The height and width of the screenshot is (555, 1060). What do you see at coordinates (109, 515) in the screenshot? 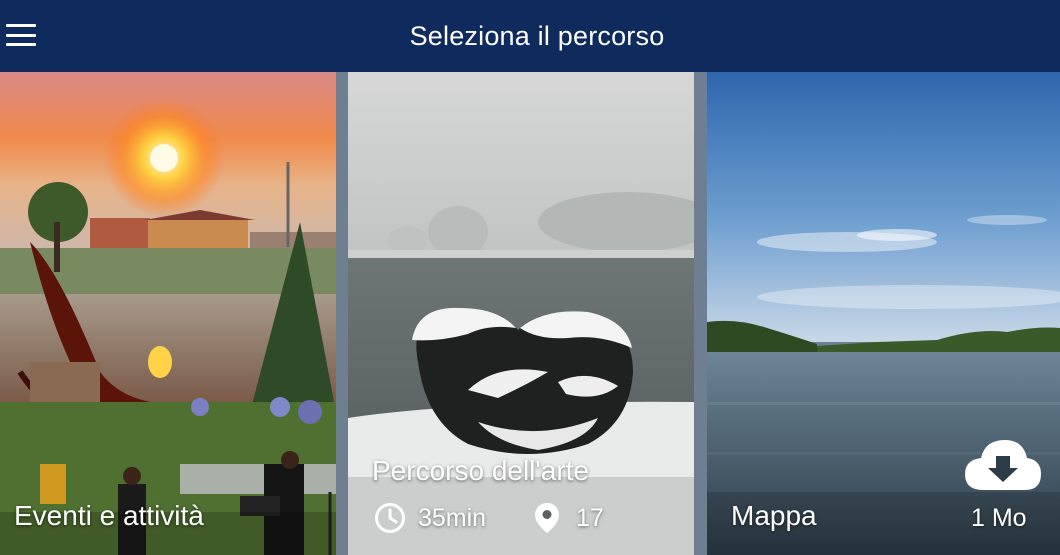
I see `card-events-label: Eventi e attività` at bounding box center [109, 515].